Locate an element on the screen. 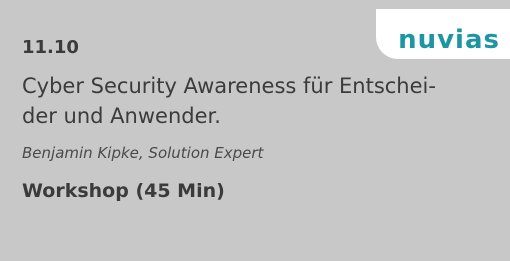  logo-tab: nuvias is located at coordinates (443, 34).